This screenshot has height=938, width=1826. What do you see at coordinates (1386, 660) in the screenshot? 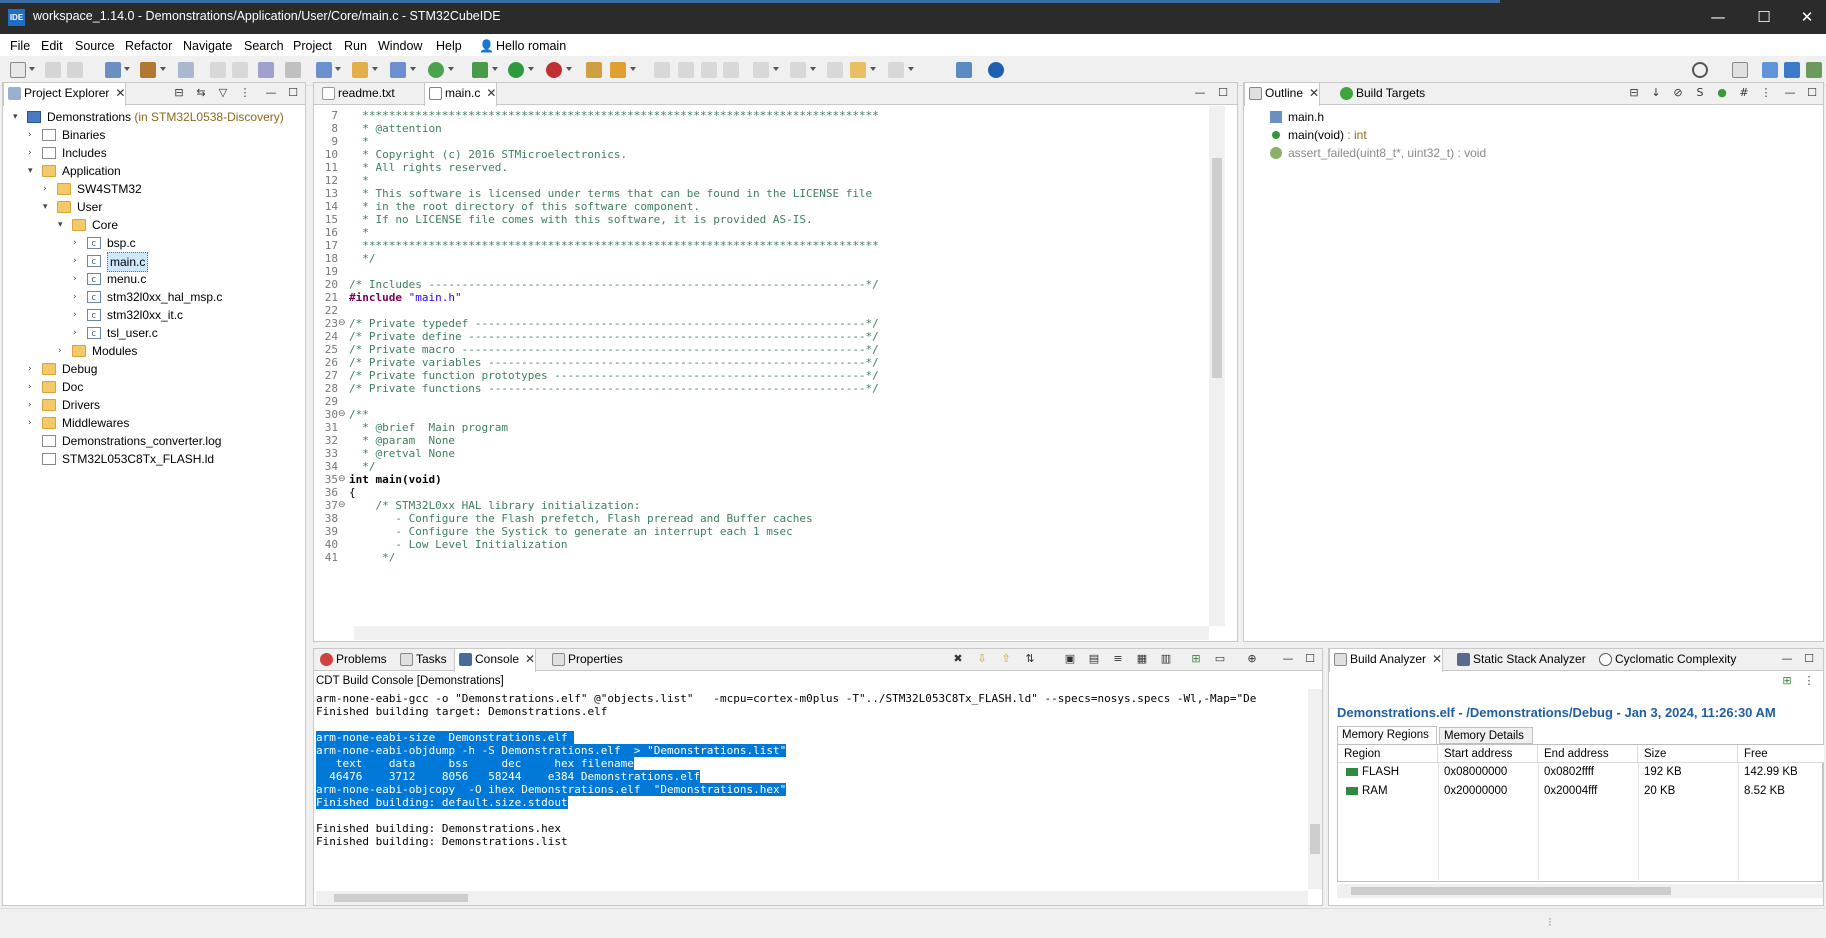
I see `tab-build-analyzer: Build Analyzer ✕` at bounding box center [1386, 660].